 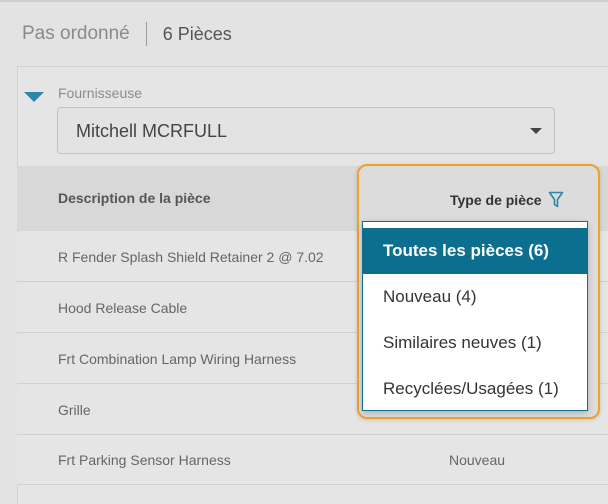 What do you see at coordinates (536, 131) in the screenshot?
I see `chevron-down-icon` at bounding box center [536, 131].